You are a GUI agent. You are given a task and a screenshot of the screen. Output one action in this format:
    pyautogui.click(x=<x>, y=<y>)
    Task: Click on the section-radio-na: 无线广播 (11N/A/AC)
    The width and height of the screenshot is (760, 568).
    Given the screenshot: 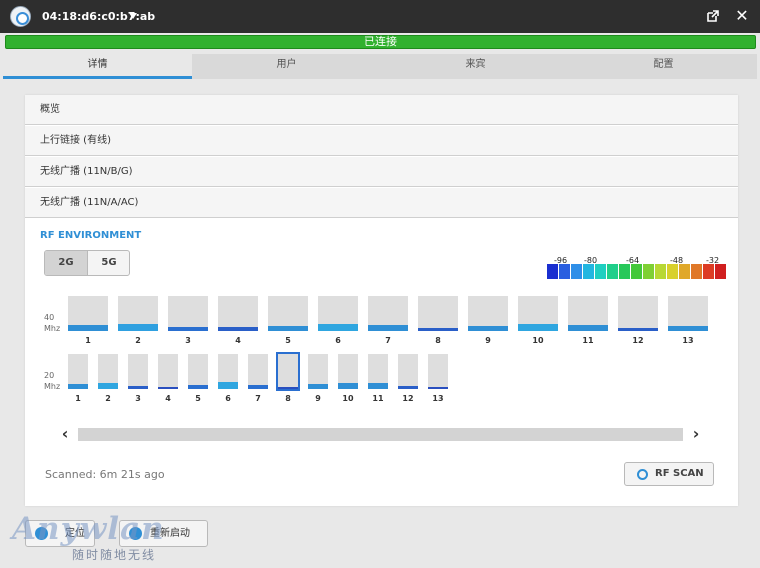 What is the action you would take?
    pyautogui.click(x=381, y=203)
    